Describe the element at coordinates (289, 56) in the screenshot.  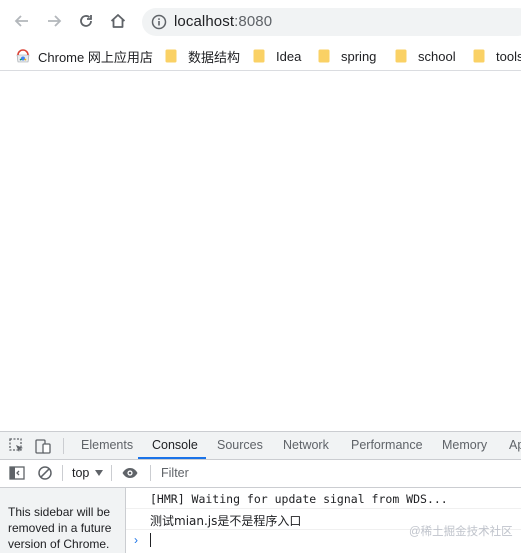
I see `bookmark-label: Idea` at that location.